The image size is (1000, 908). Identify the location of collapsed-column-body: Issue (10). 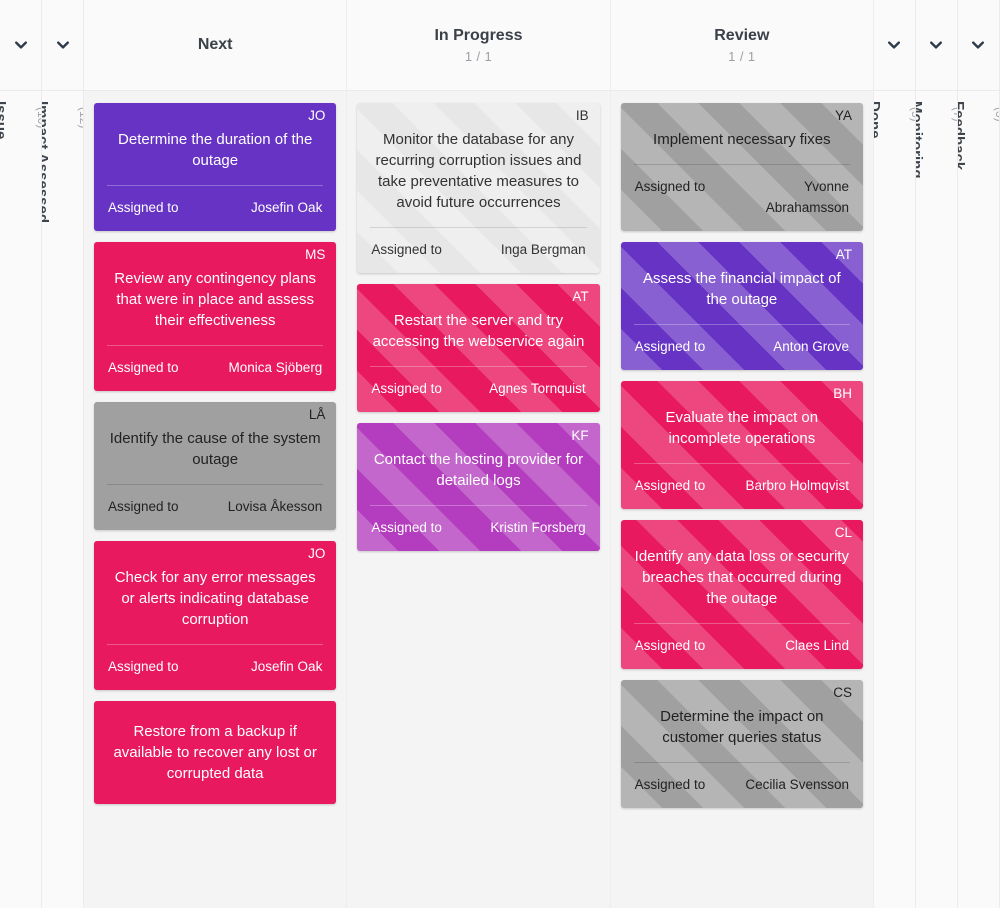
(20, 499).